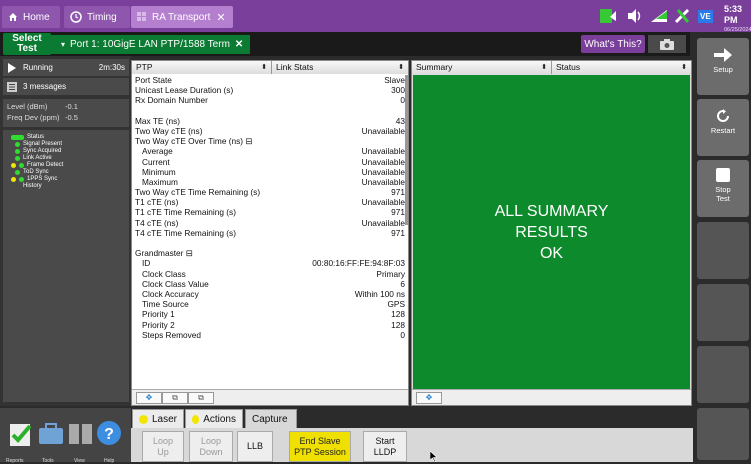  What do you see at coordinates (270, 111) in the screenshot?
I see `result-row` at bounding box center [270, 111].